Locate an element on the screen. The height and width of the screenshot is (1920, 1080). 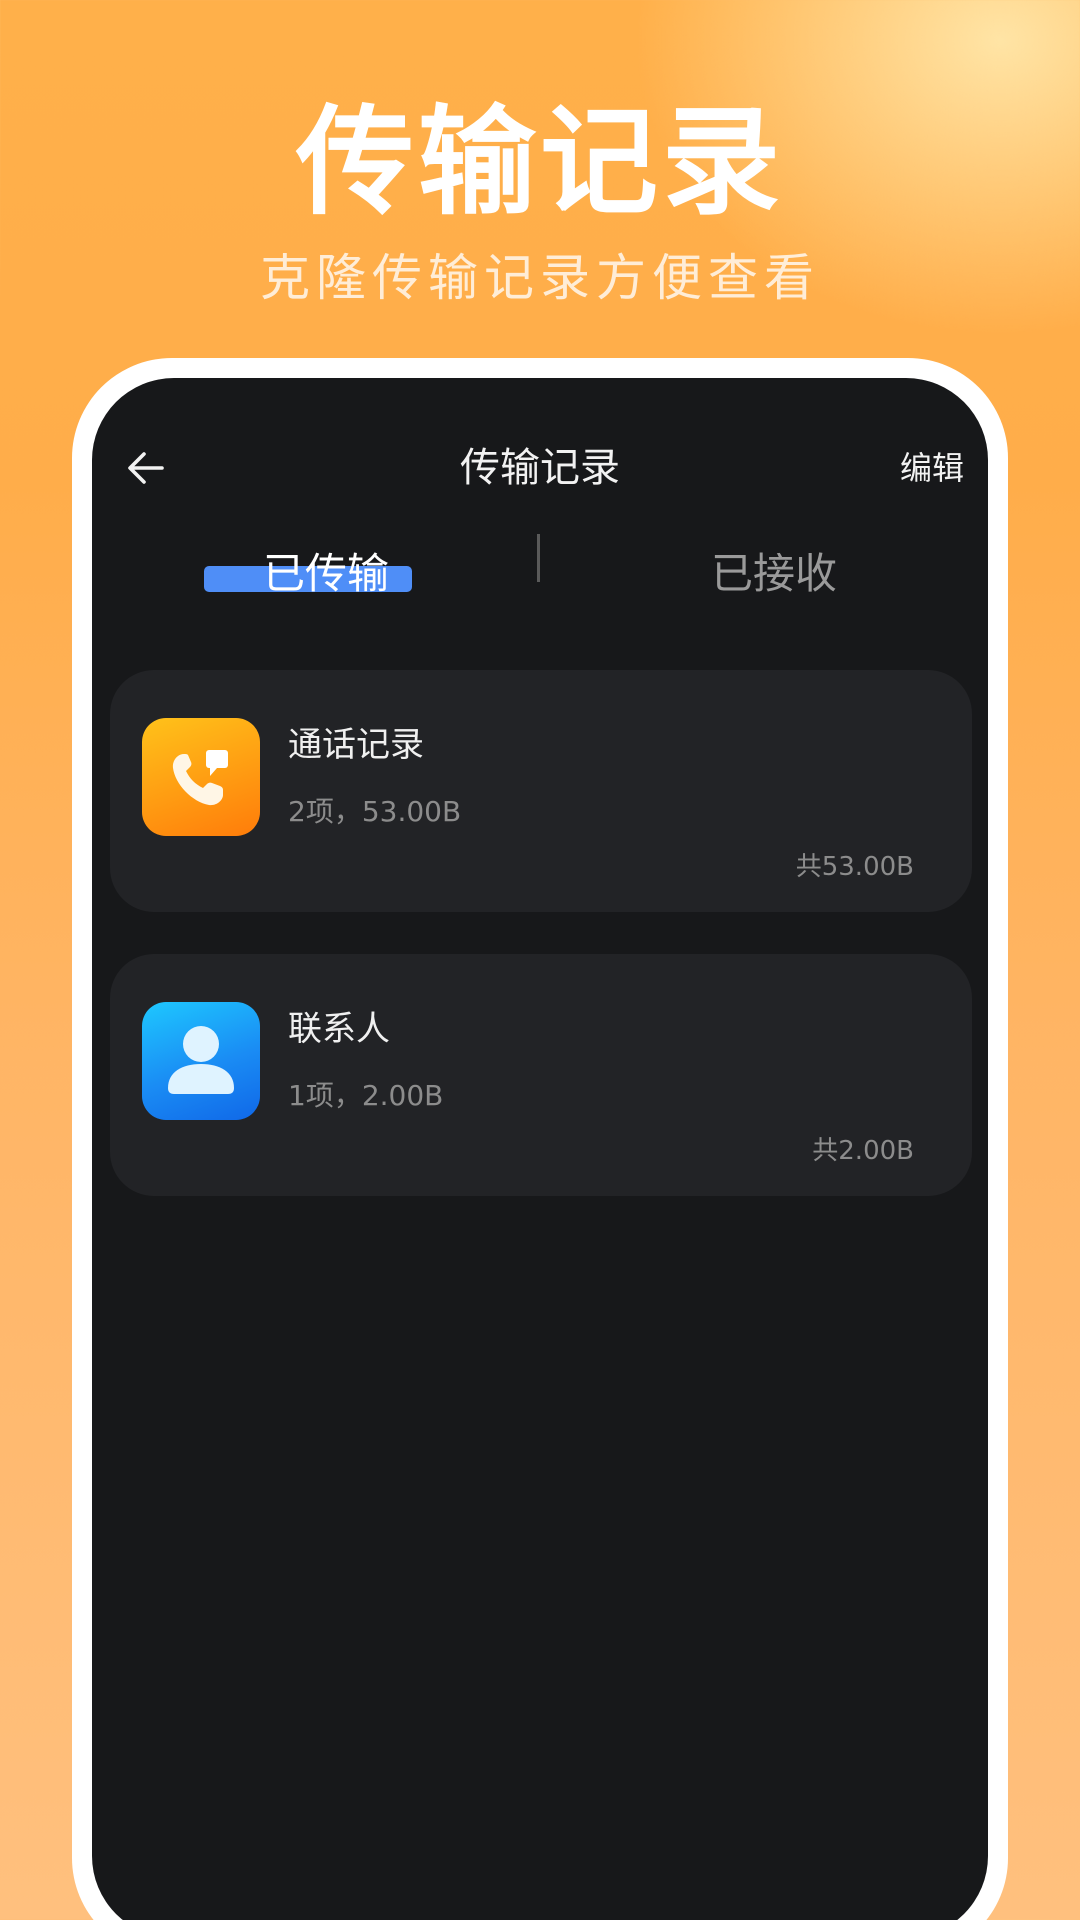
promo-title: 传输记录 is located at coordinates (539, 162).